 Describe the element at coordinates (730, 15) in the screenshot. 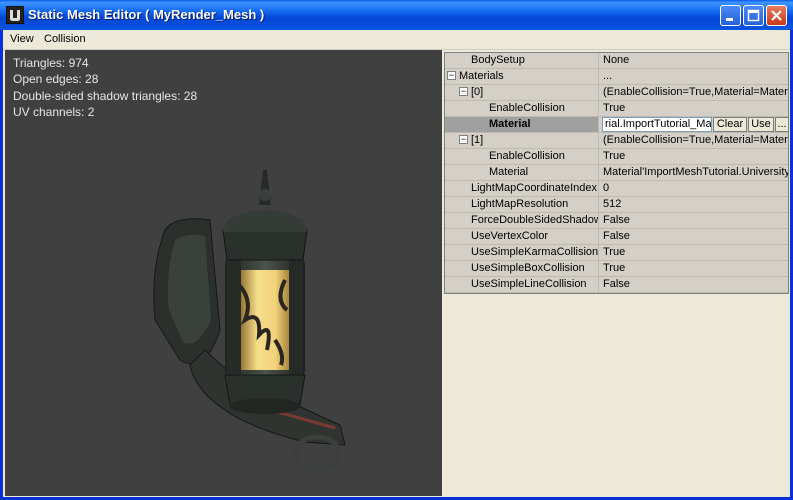

I see `minimize-button` at that location.